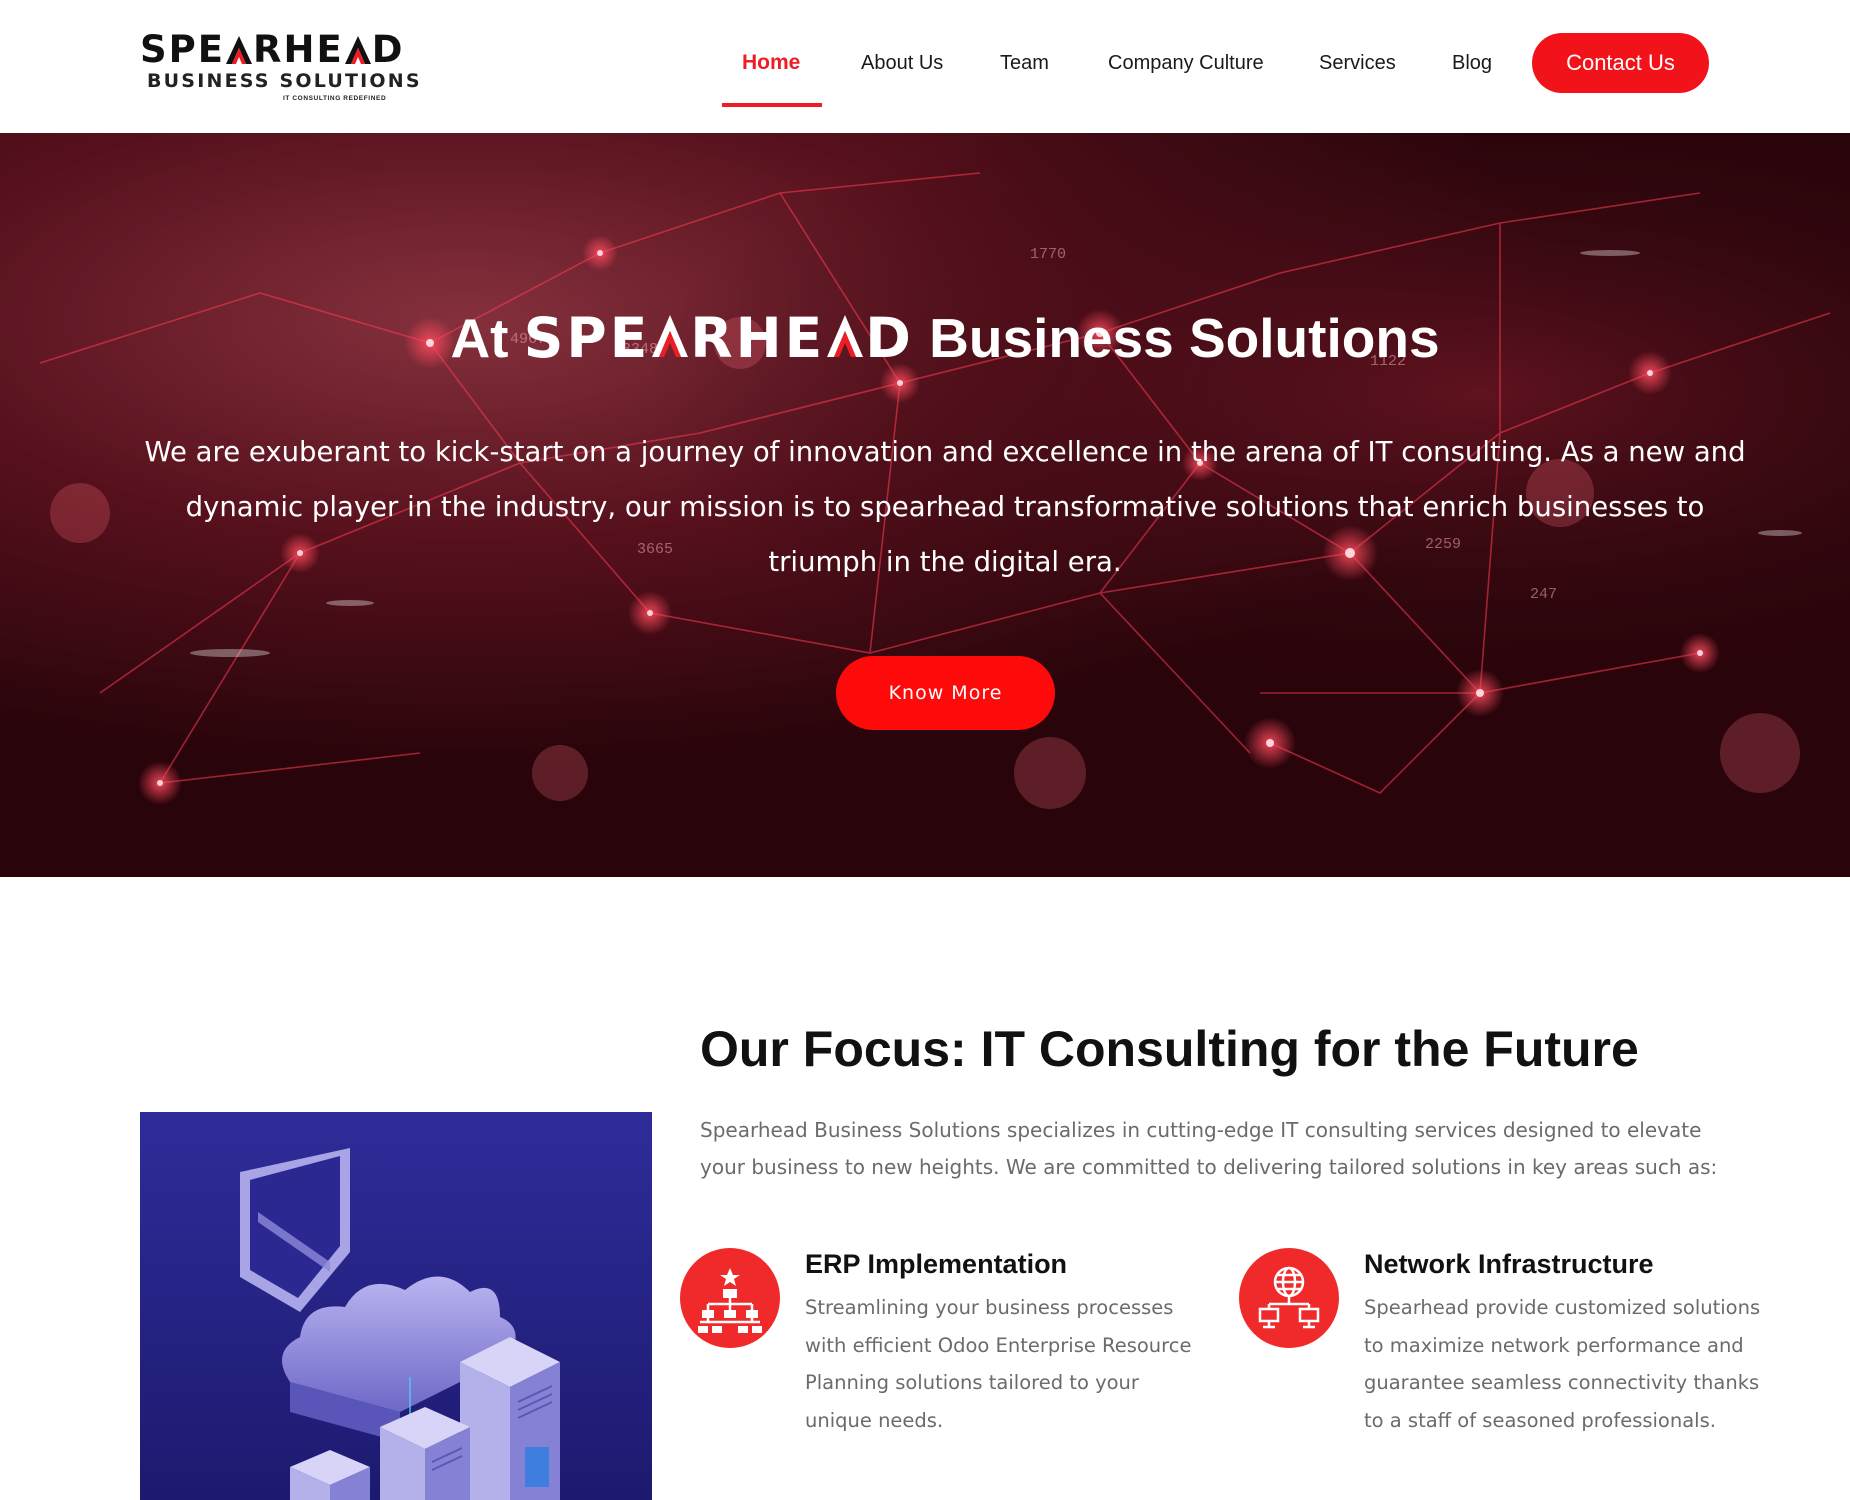 The height and width of the screenshot is (1500, 1850). I want to click on nav-home: Home, so click(771, 63).